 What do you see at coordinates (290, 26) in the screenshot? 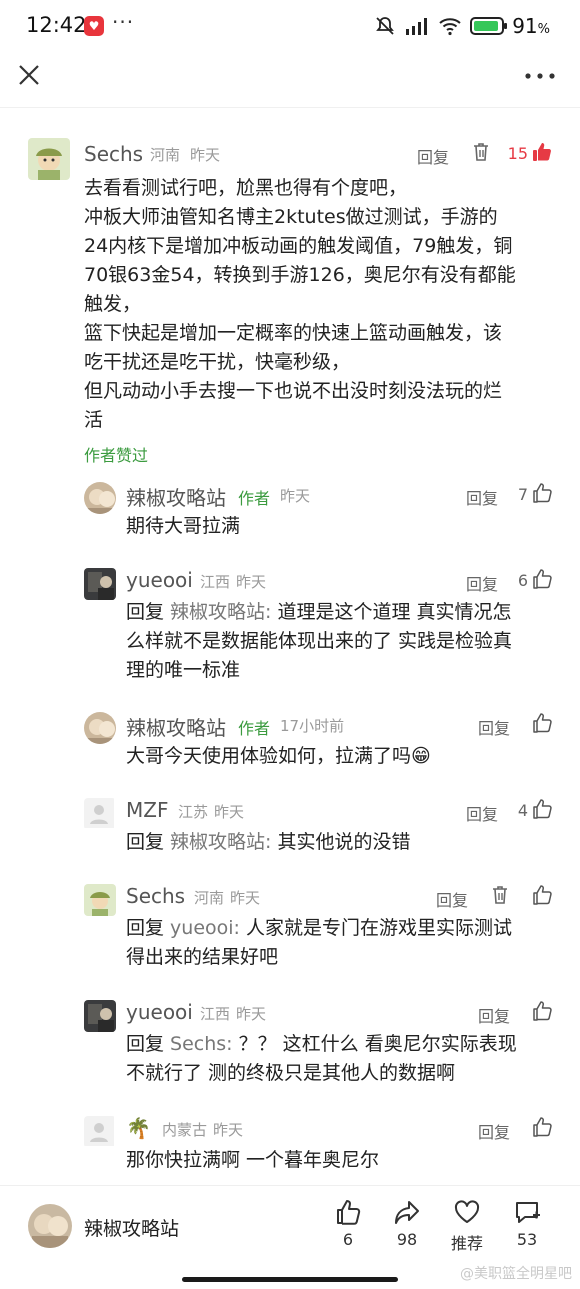
I see `status-bar: 12:42 ♥ ··· 91%` at bounding box center [290, 26].